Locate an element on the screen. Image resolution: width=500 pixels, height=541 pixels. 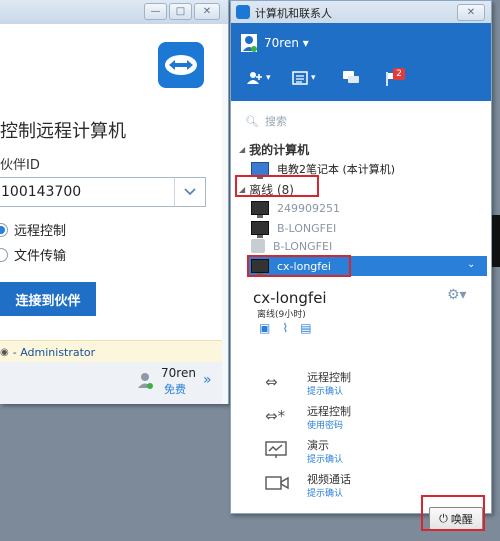
teamviewer-app-icon is located at coordinates (243, 12).